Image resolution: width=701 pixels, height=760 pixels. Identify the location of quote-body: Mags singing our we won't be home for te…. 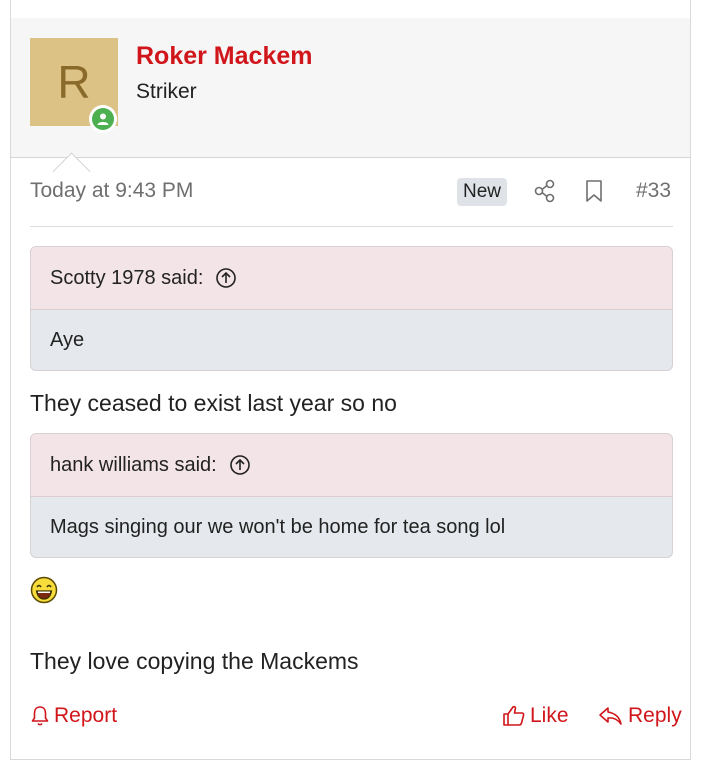
(278, 526).